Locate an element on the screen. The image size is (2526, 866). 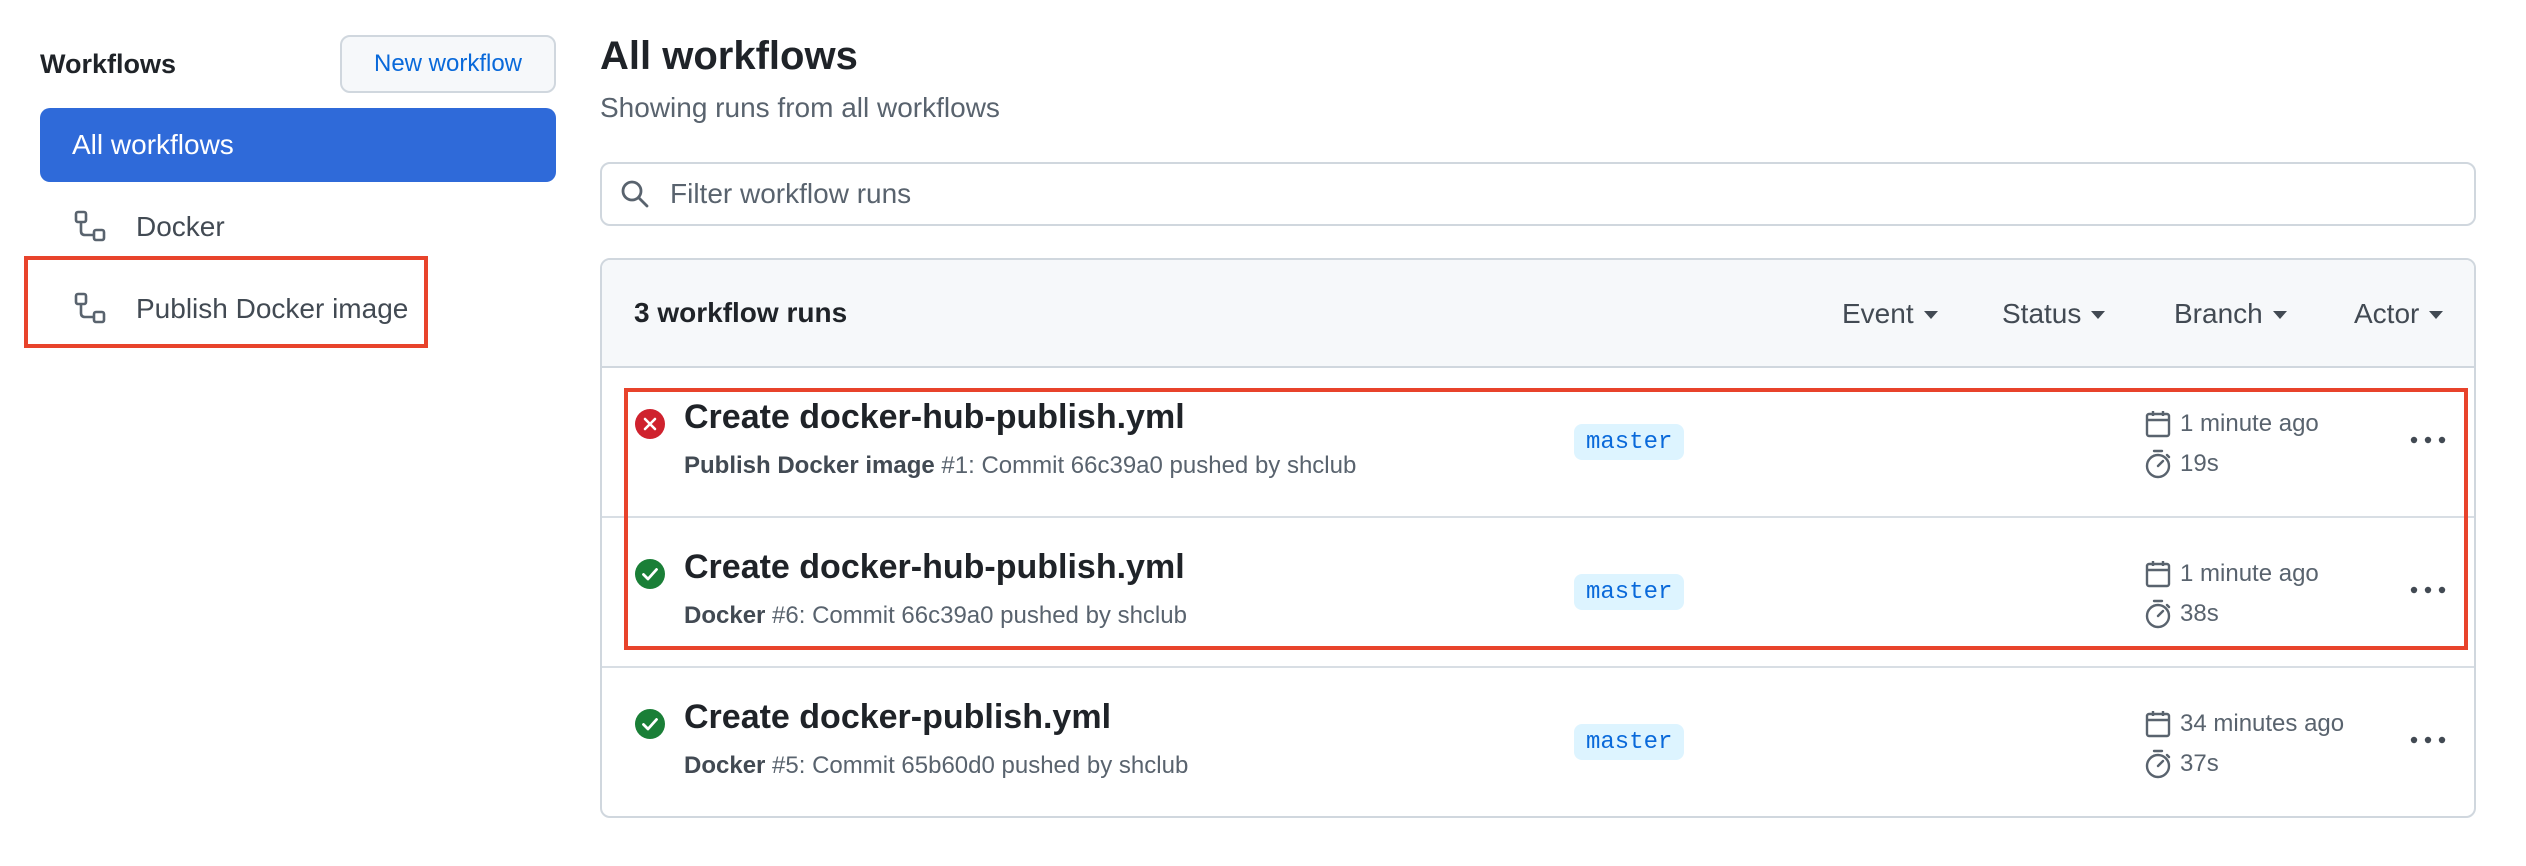
run-duration: 38s is located at coordinates (2180, 614).